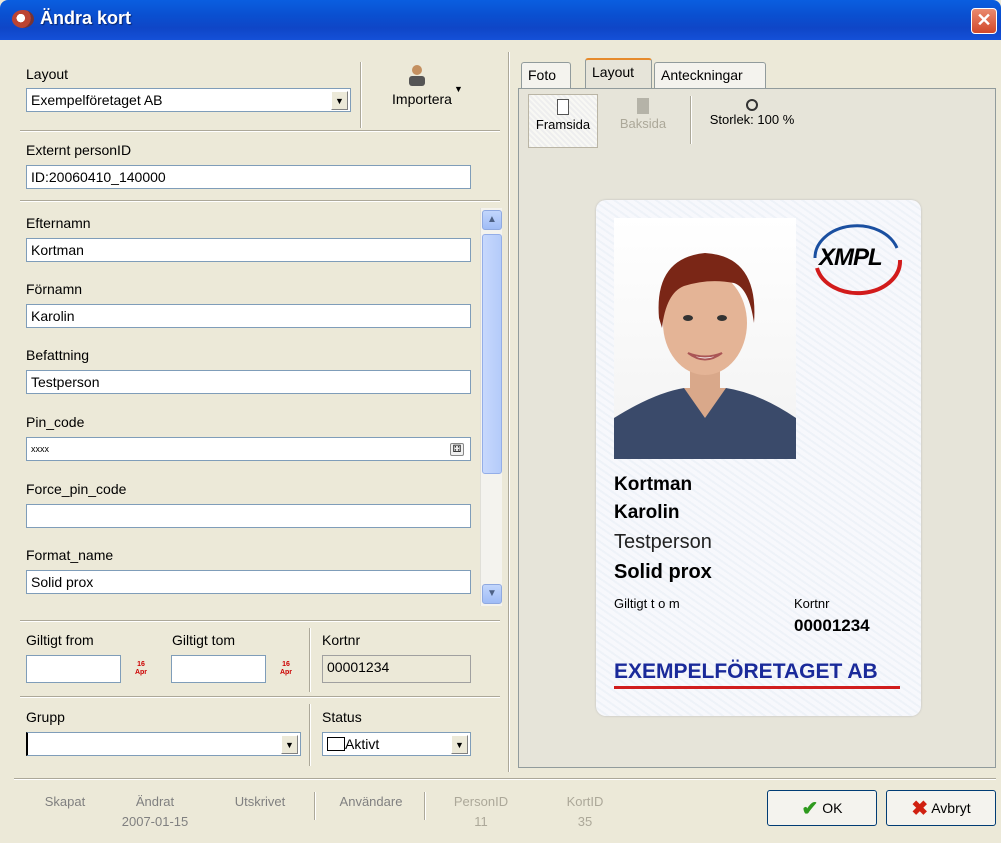  Describe the element at coordinates (563, 124) in the screenshot. I see `front-label: Framsida` at that location.